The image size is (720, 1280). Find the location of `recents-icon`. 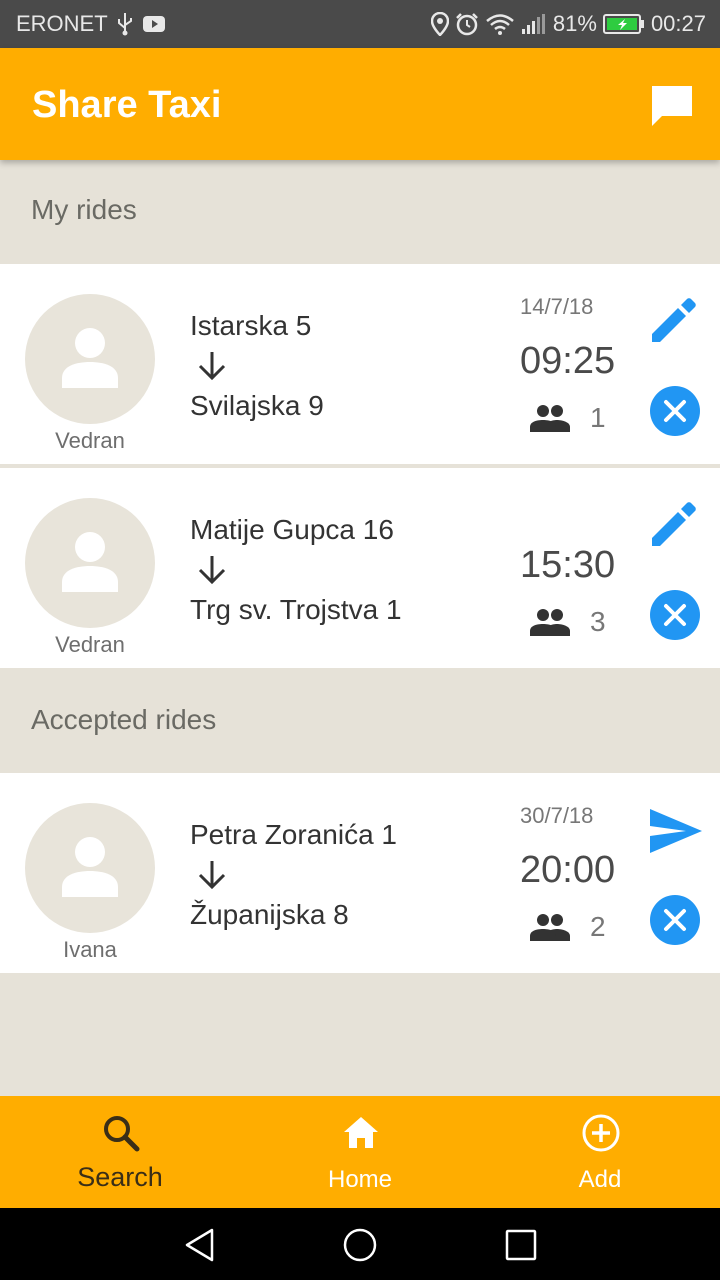

recents-icon is located at coordinates (521, 1245).